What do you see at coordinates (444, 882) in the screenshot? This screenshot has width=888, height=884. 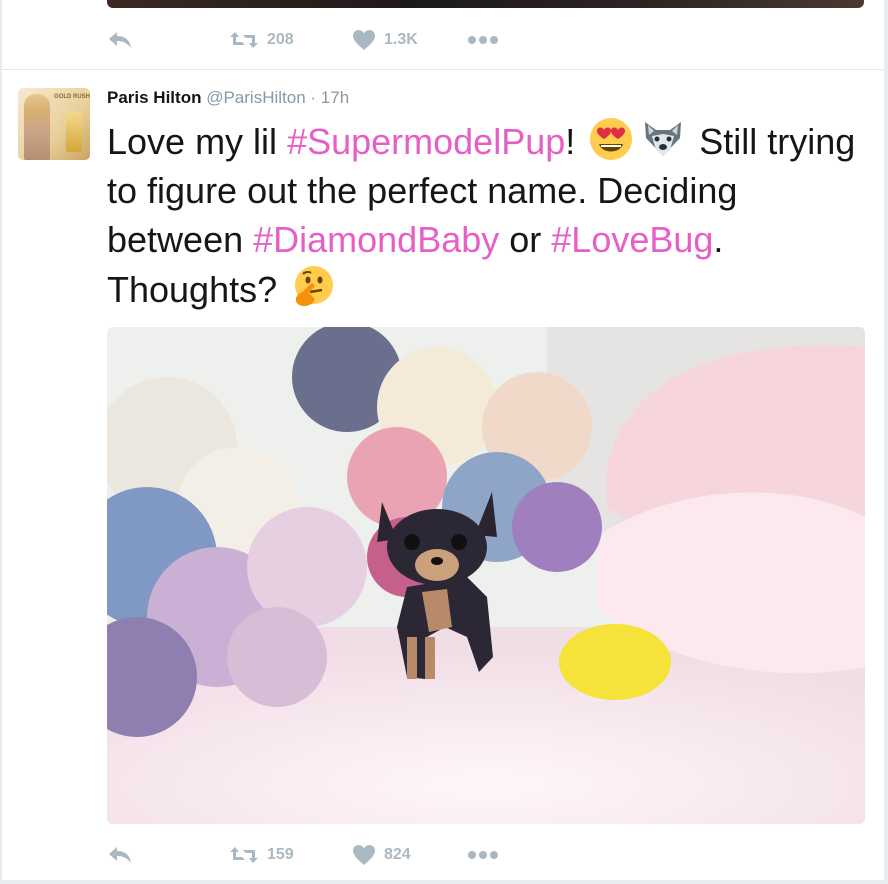 I see `timeline-border-bottom` at bounding box center [444, 882].